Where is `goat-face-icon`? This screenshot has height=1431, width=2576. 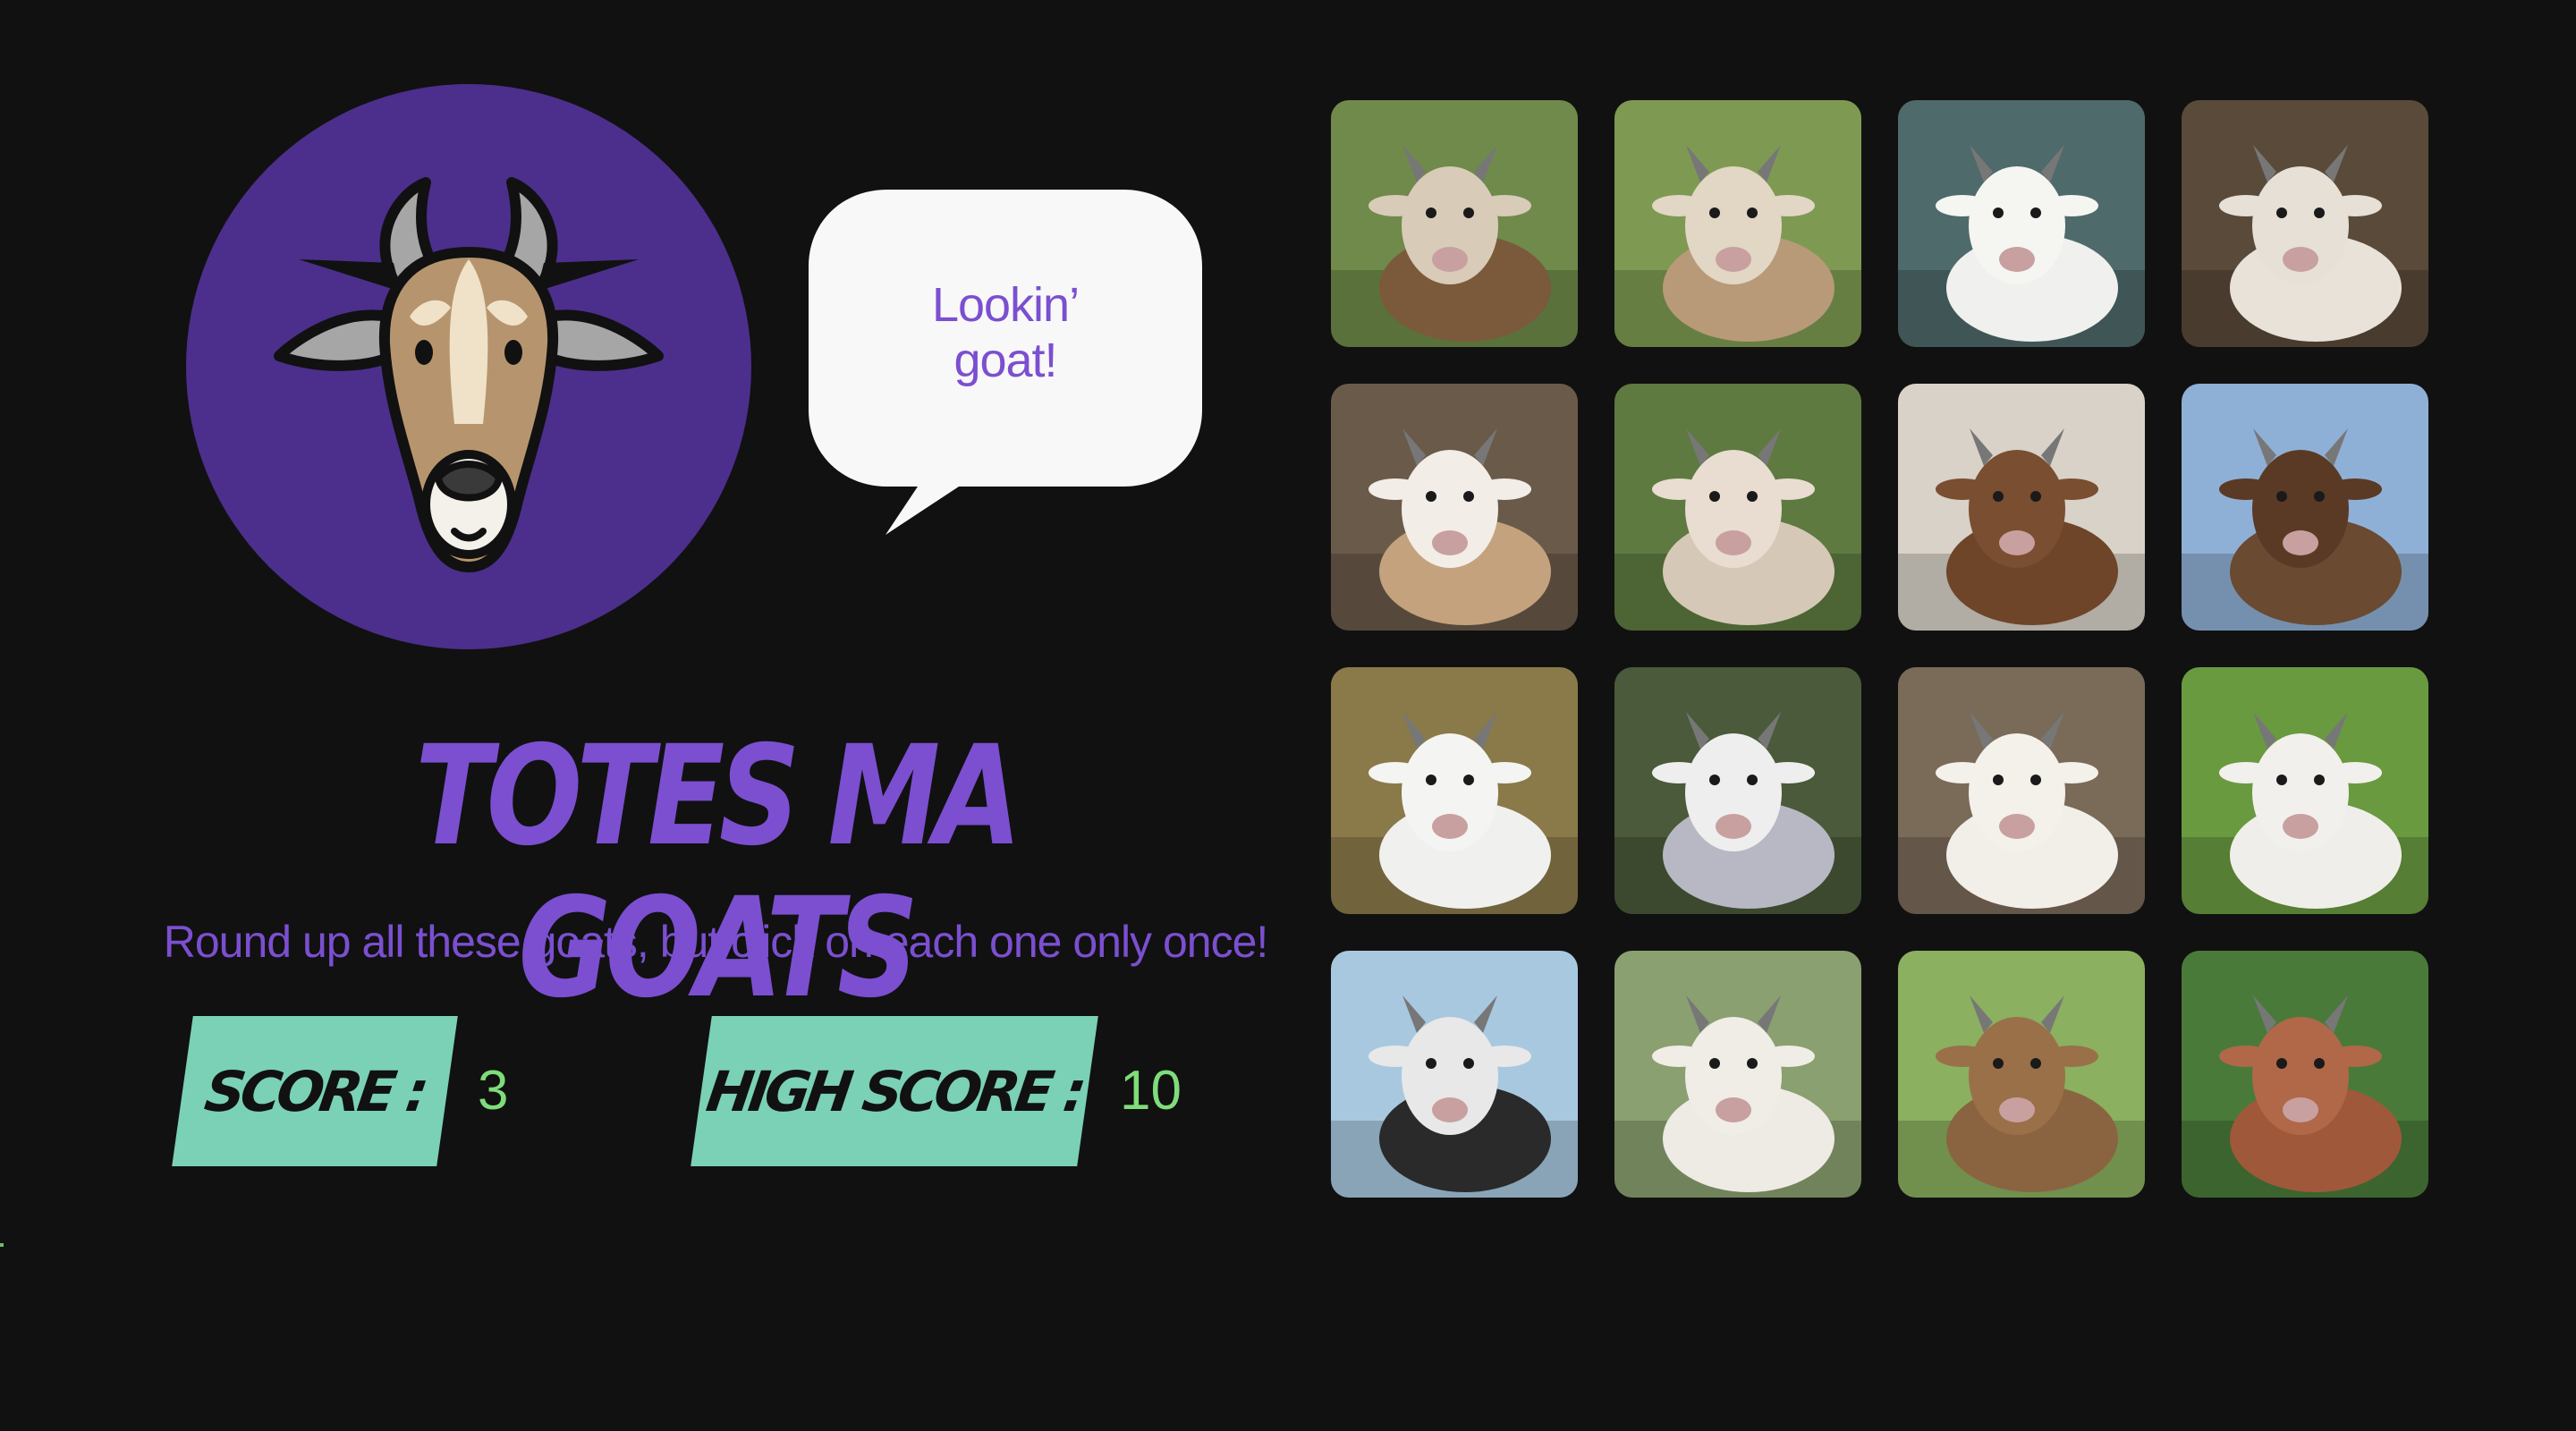
goat-face-icon is located at coordinates (469, 375).